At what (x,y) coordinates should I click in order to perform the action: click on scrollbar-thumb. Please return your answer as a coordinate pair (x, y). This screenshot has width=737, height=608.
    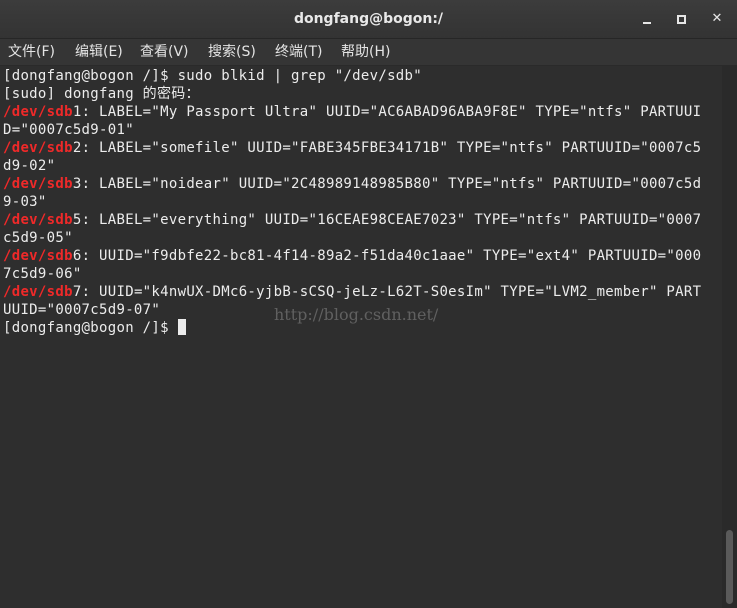
    Looking at the image, I should click on (729, 567).